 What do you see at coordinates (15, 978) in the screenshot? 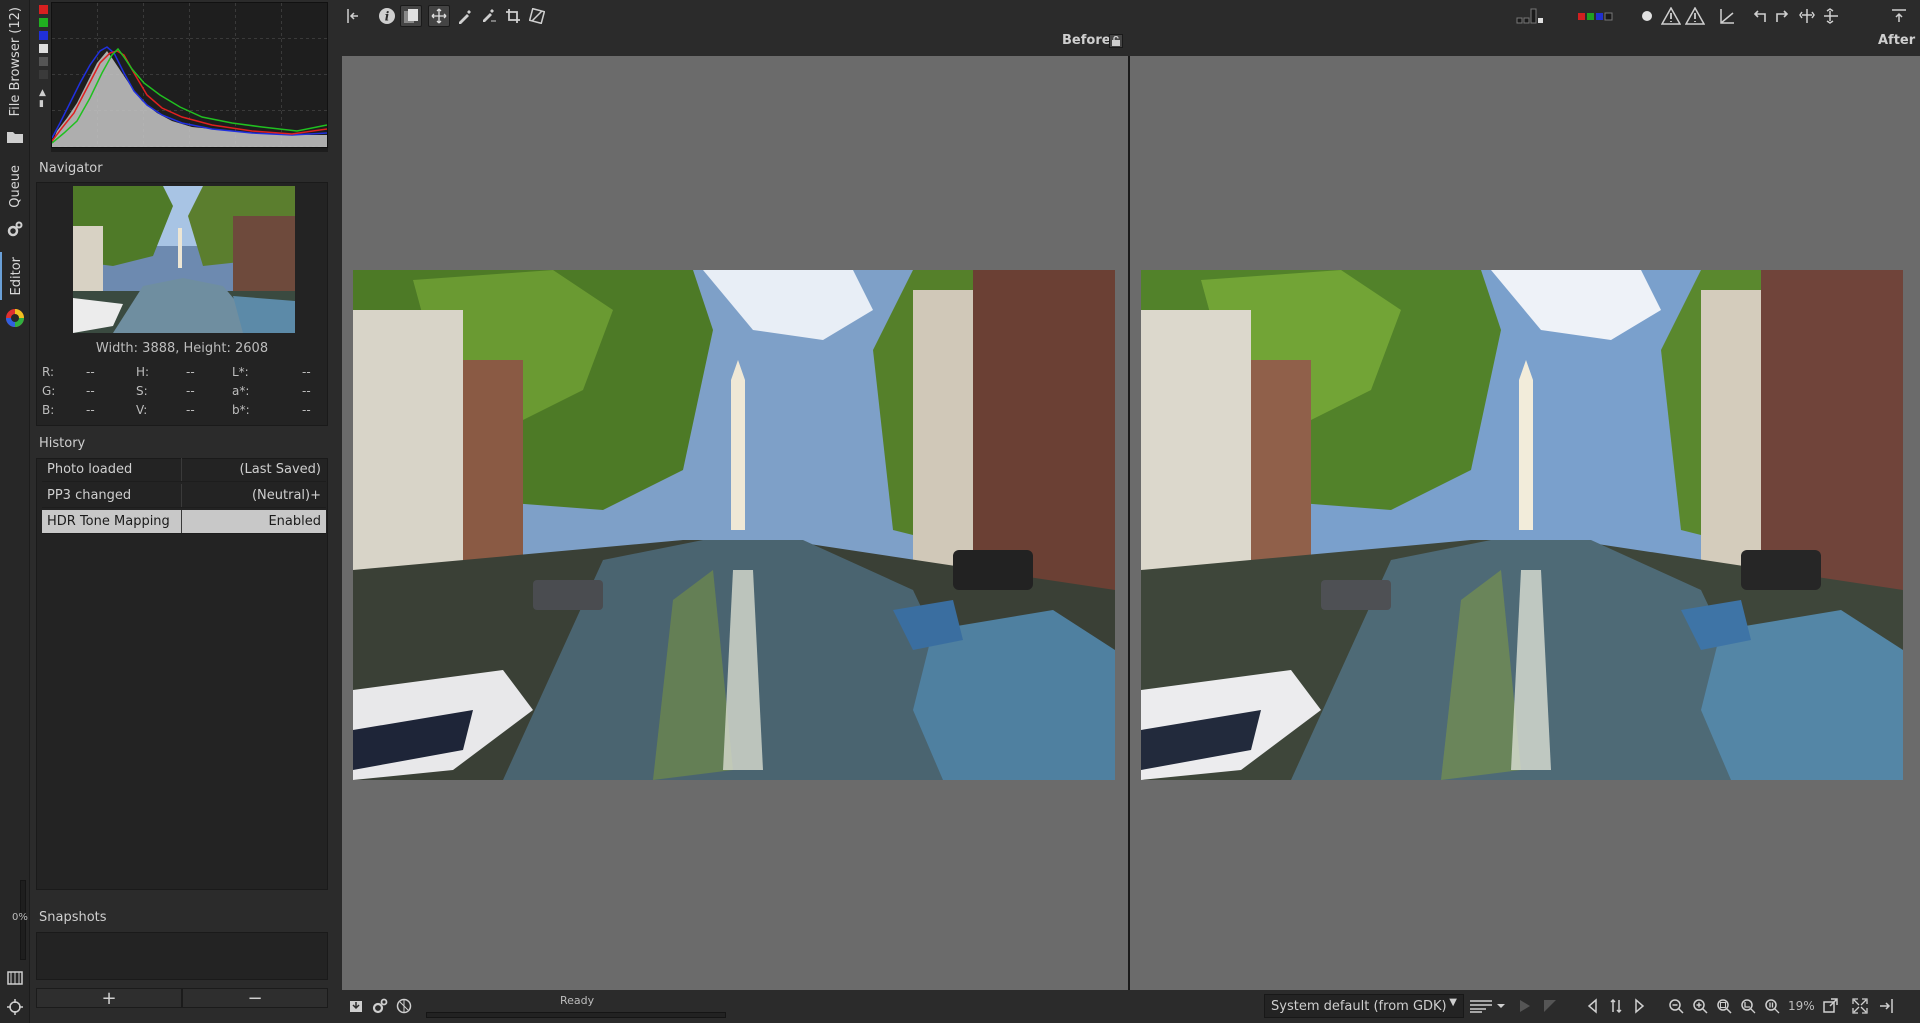
I see `film-icon` at bounding box center [15, 978].